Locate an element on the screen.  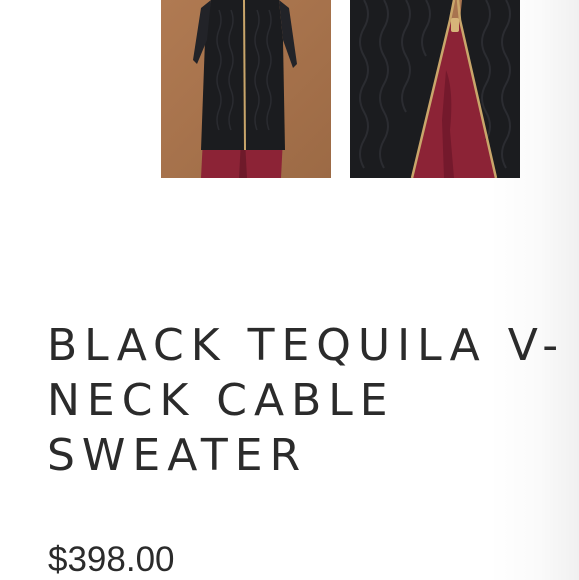
zipper-detail-photo is located at coordinates (435, 89).